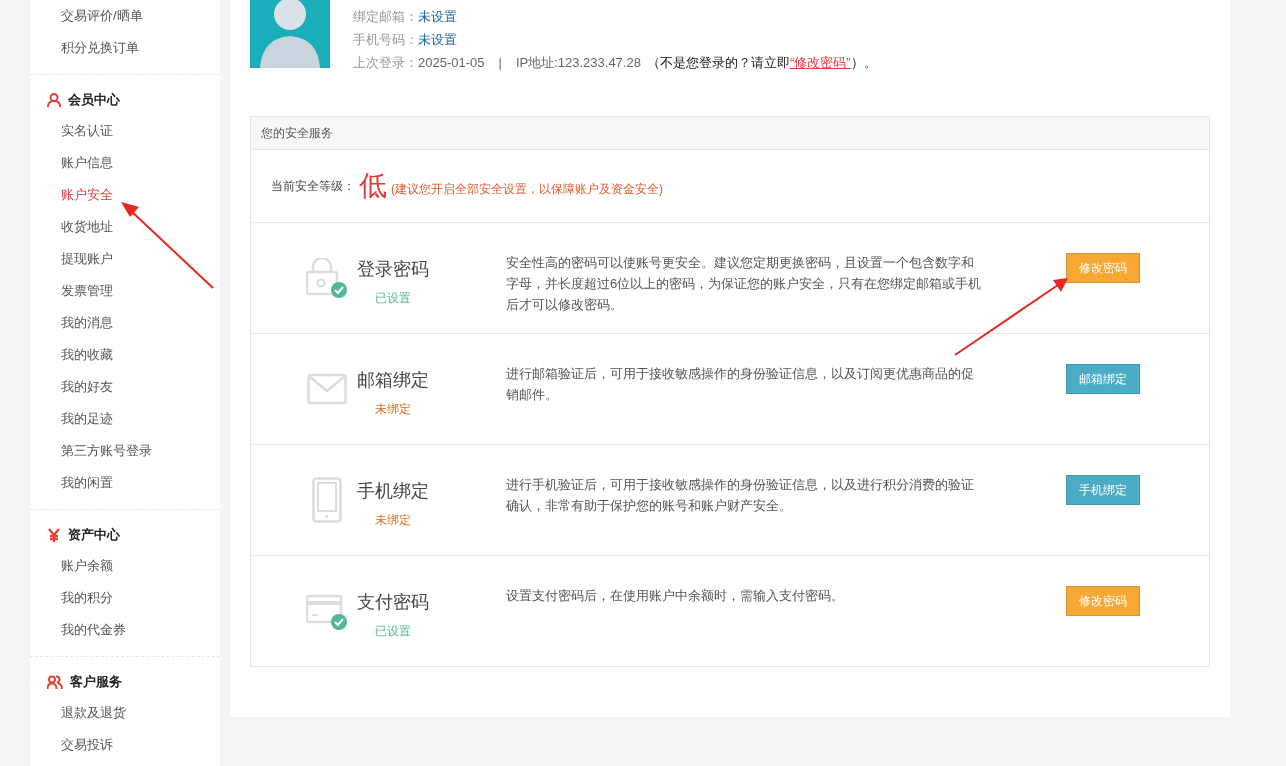 Image resolution: width=1286 pixels, height=766 pixels. Describe the element at coordinates (393, 491) in the screenshot. I see `service-title: 手机绑定` at that location.